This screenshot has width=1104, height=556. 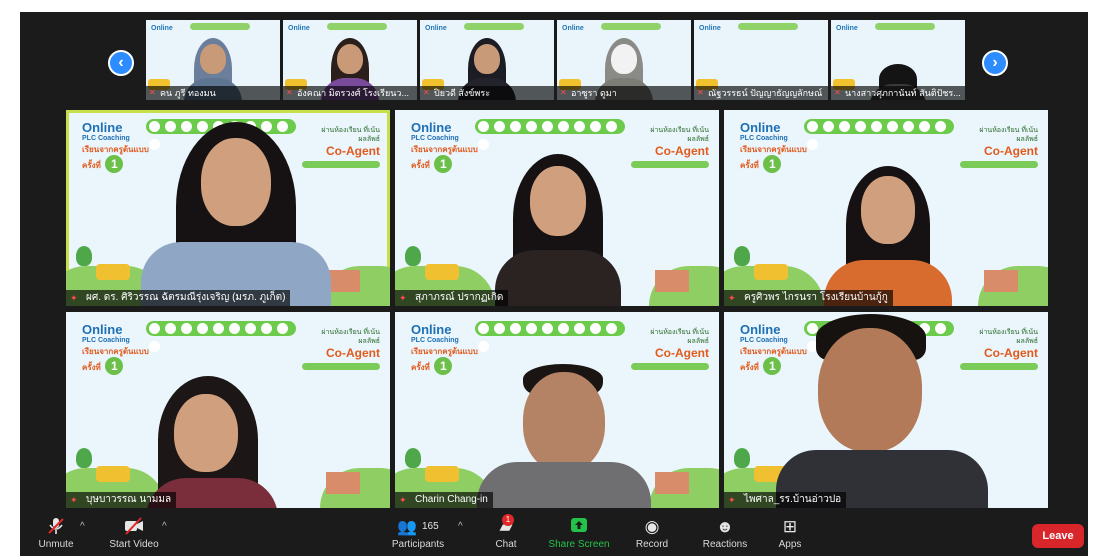 I want to click on chat-badge: 1, so click(x=508, y=520).